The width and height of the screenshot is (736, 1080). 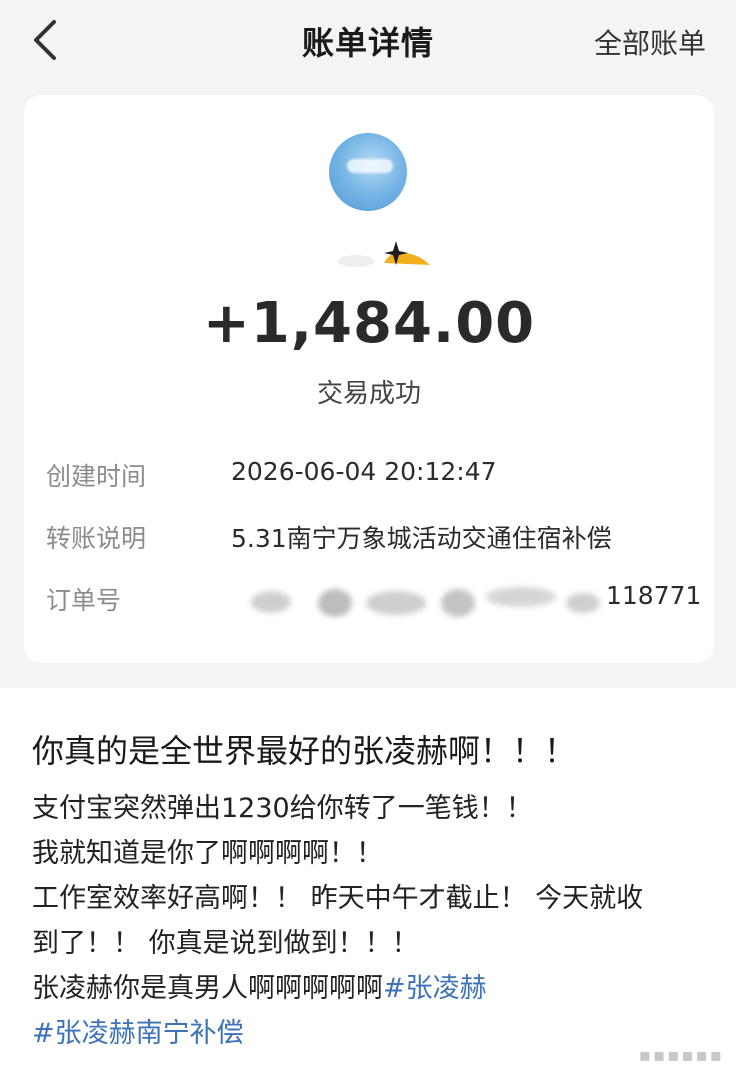 What do you see at coordinates (96, 538) in the screenshot?
I see `detail-label: 转账说明` at bounding box center [96, 538].